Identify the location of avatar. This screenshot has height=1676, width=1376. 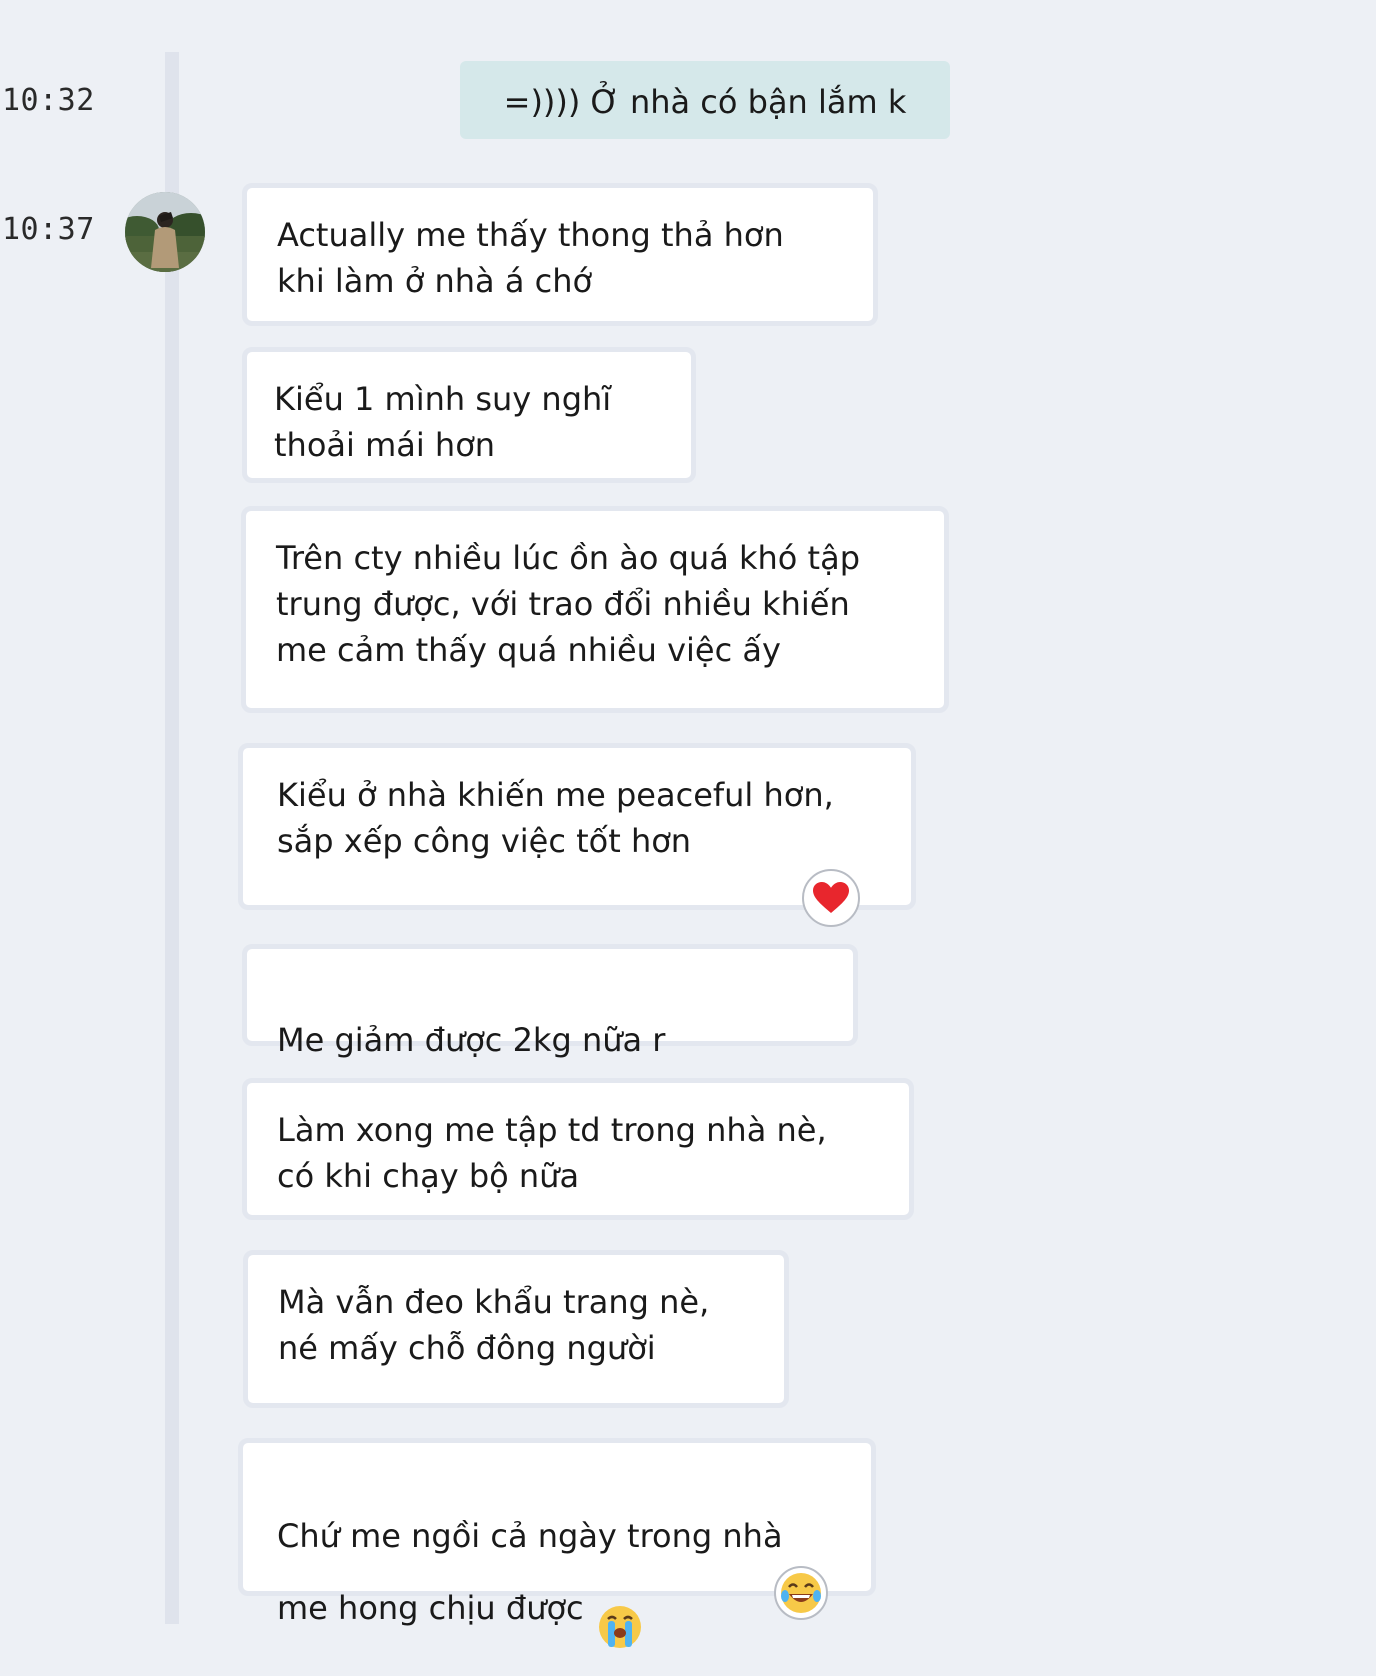
(165, 232).